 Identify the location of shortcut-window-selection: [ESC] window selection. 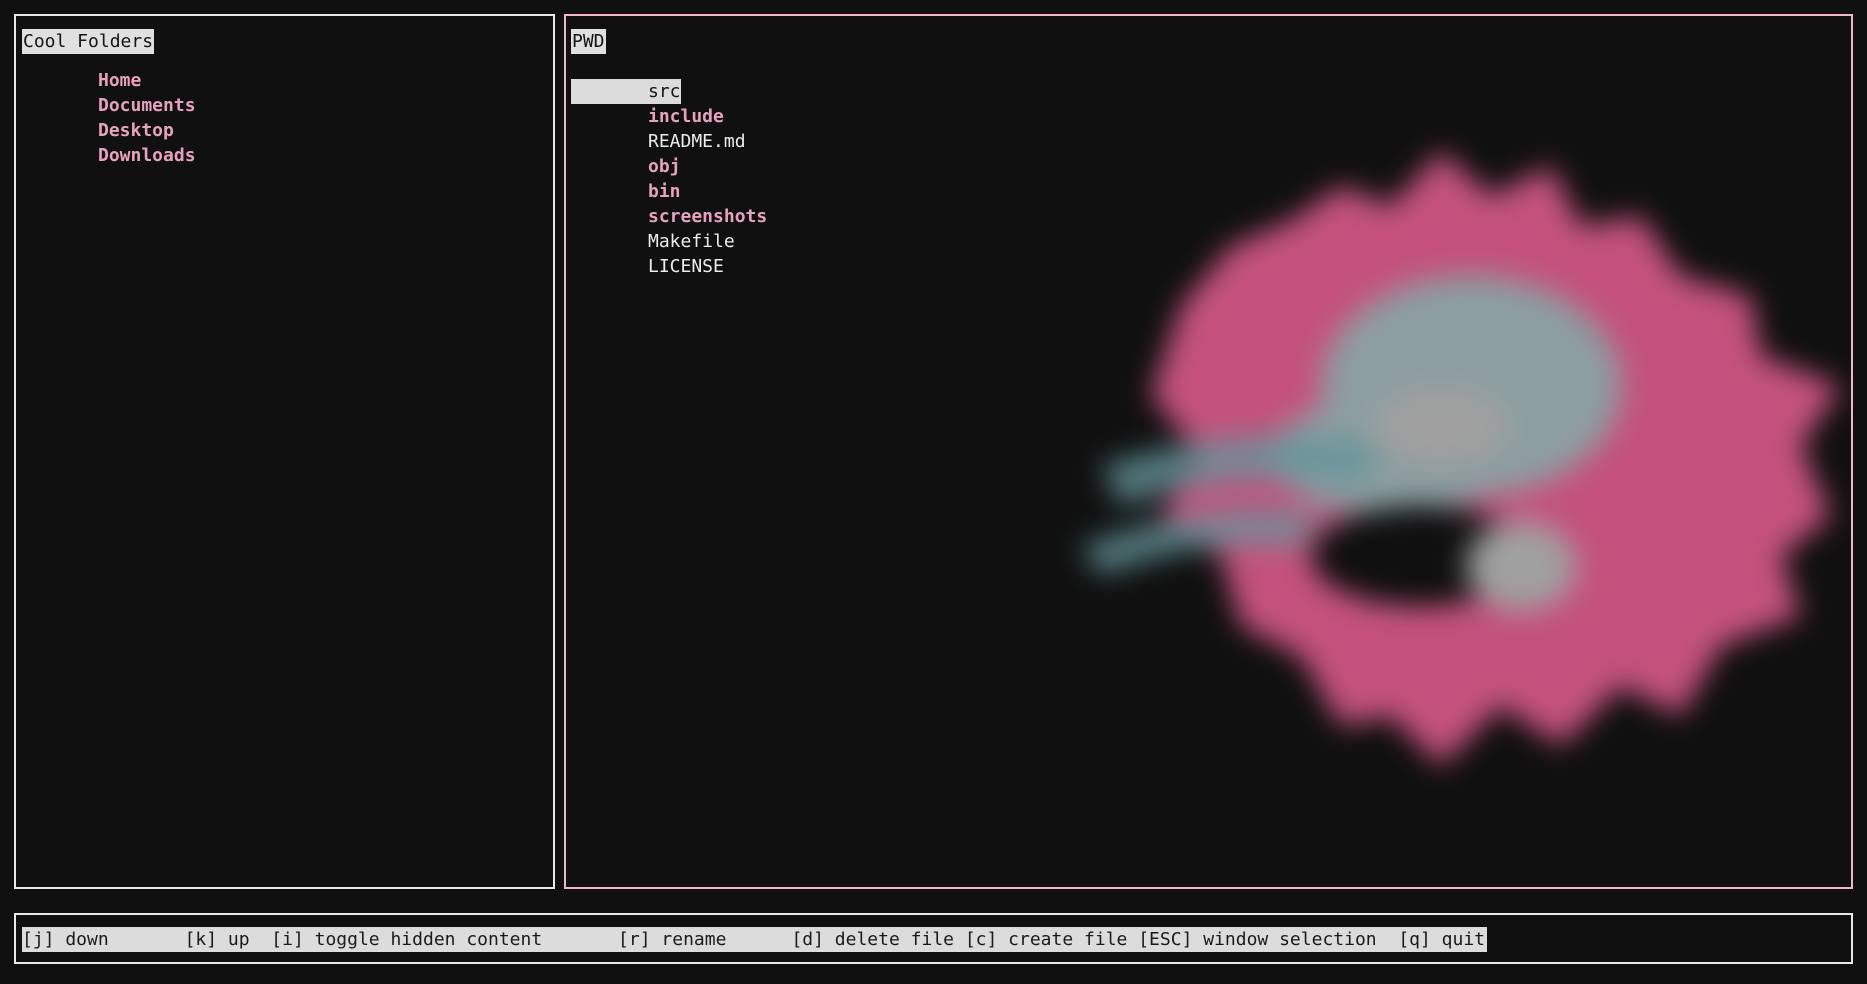
(1268, 939).